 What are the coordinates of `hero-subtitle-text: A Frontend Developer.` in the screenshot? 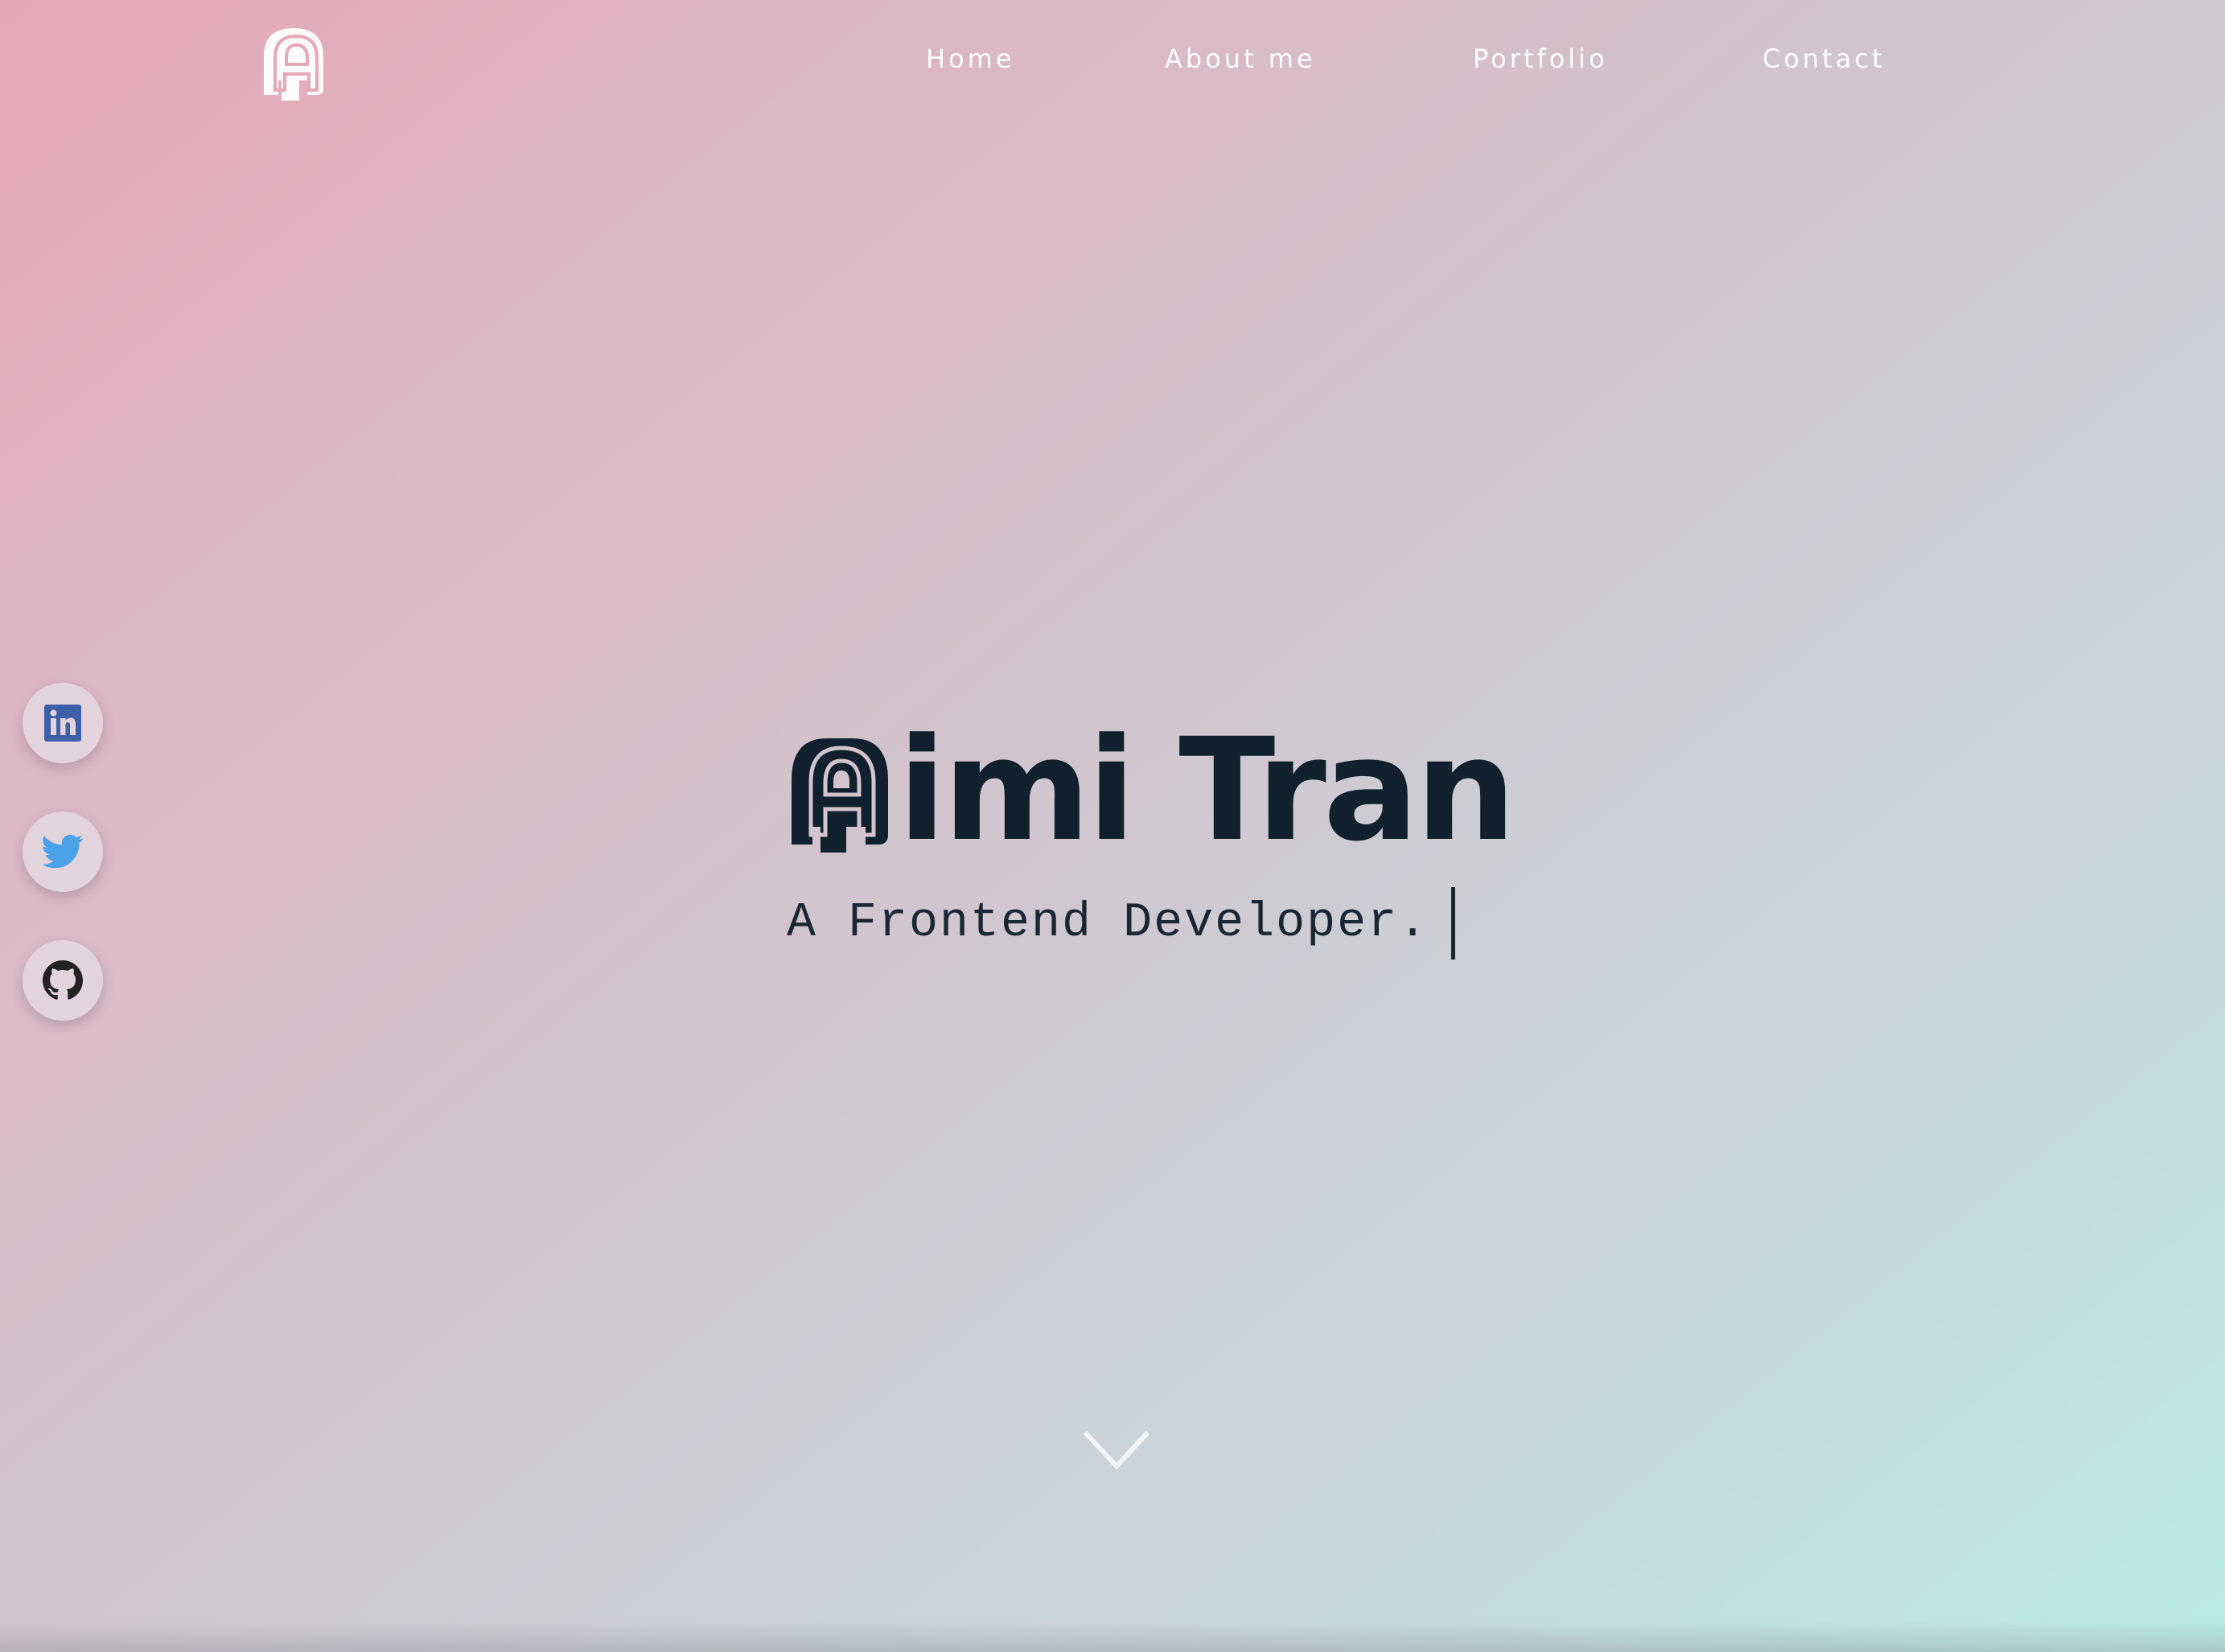 It's located at (1108, 923).